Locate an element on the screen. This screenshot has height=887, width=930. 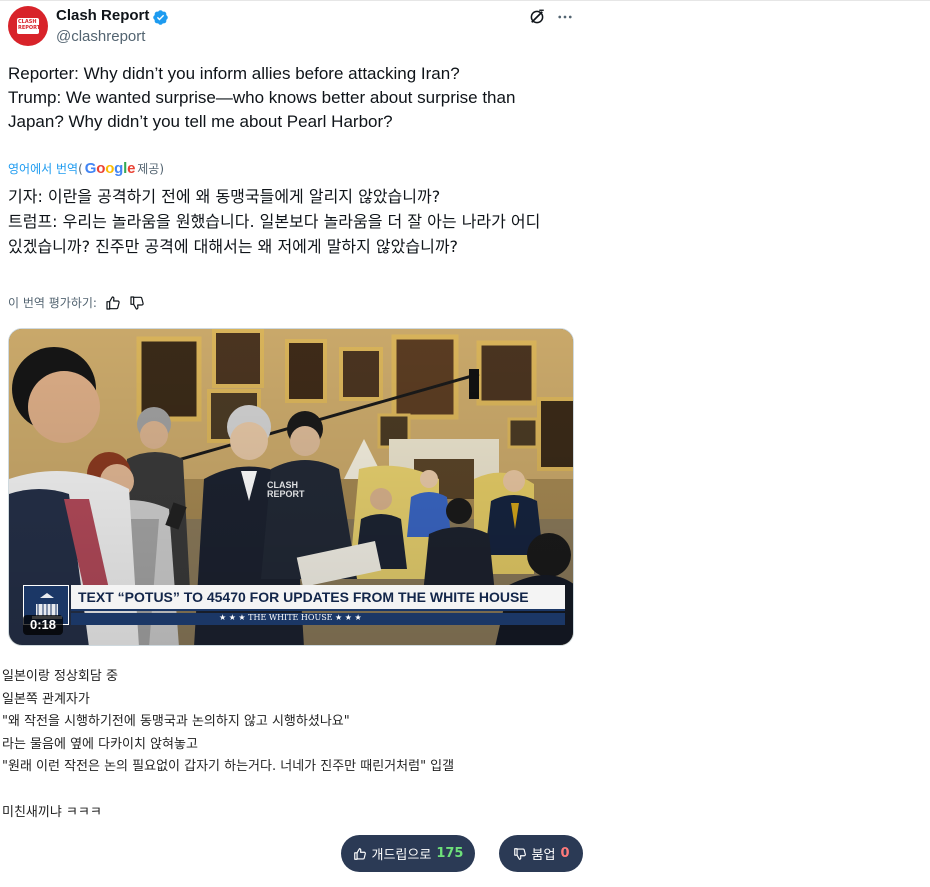
google-logo: Google is located at coordinates (110, 168).